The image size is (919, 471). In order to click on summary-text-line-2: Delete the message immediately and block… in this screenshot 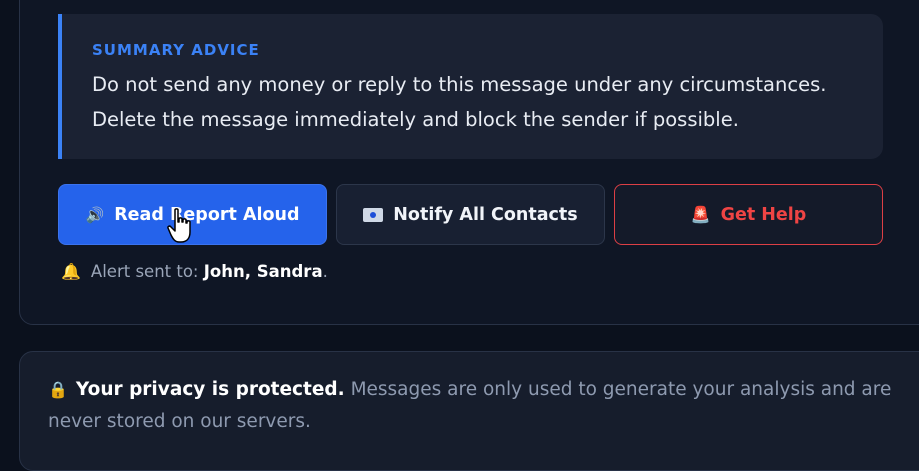, I will do `click(415, 119)`.